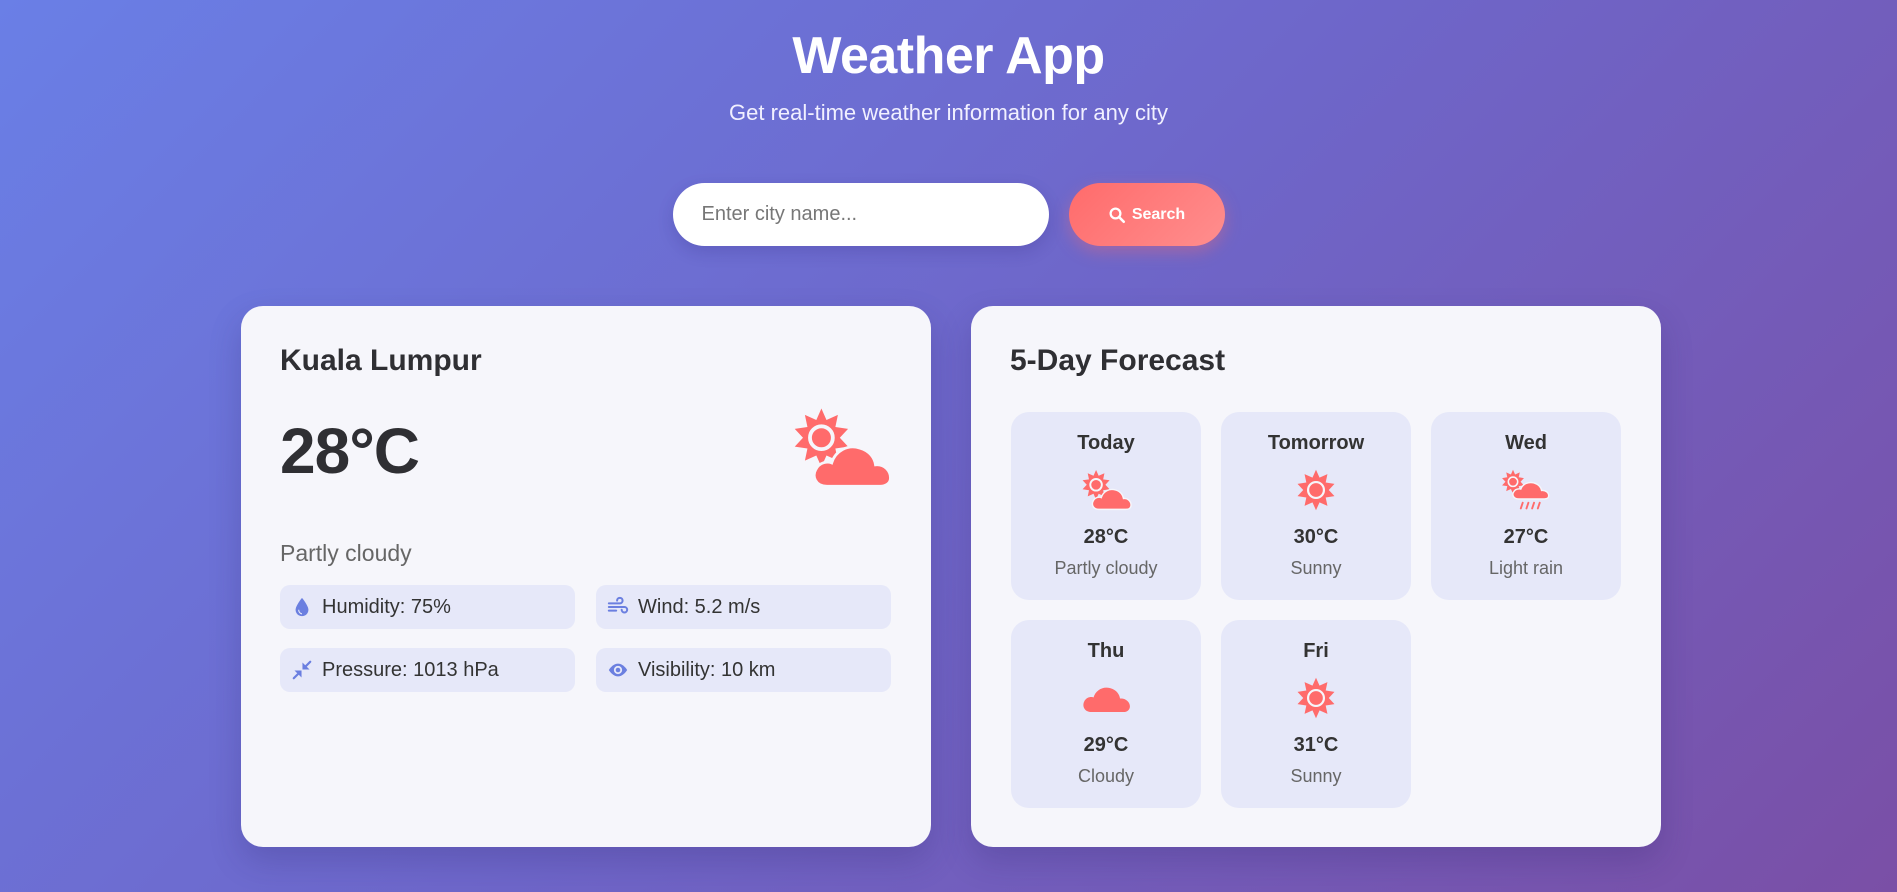  Describe the element at coordinates (618, 670) in the screenshot. I see `eye-icon` at that location.